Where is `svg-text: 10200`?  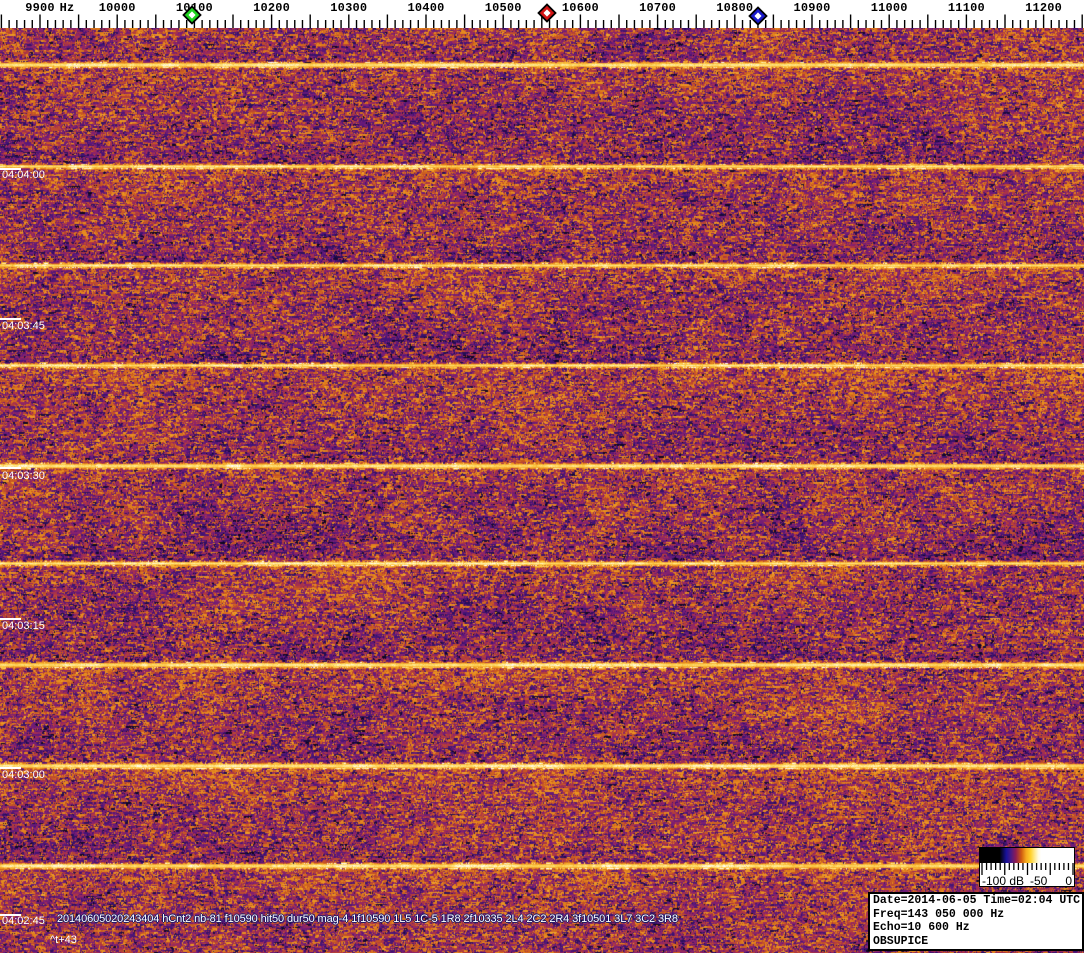
svg-text: 10200 is located at coordinates (271, 8).